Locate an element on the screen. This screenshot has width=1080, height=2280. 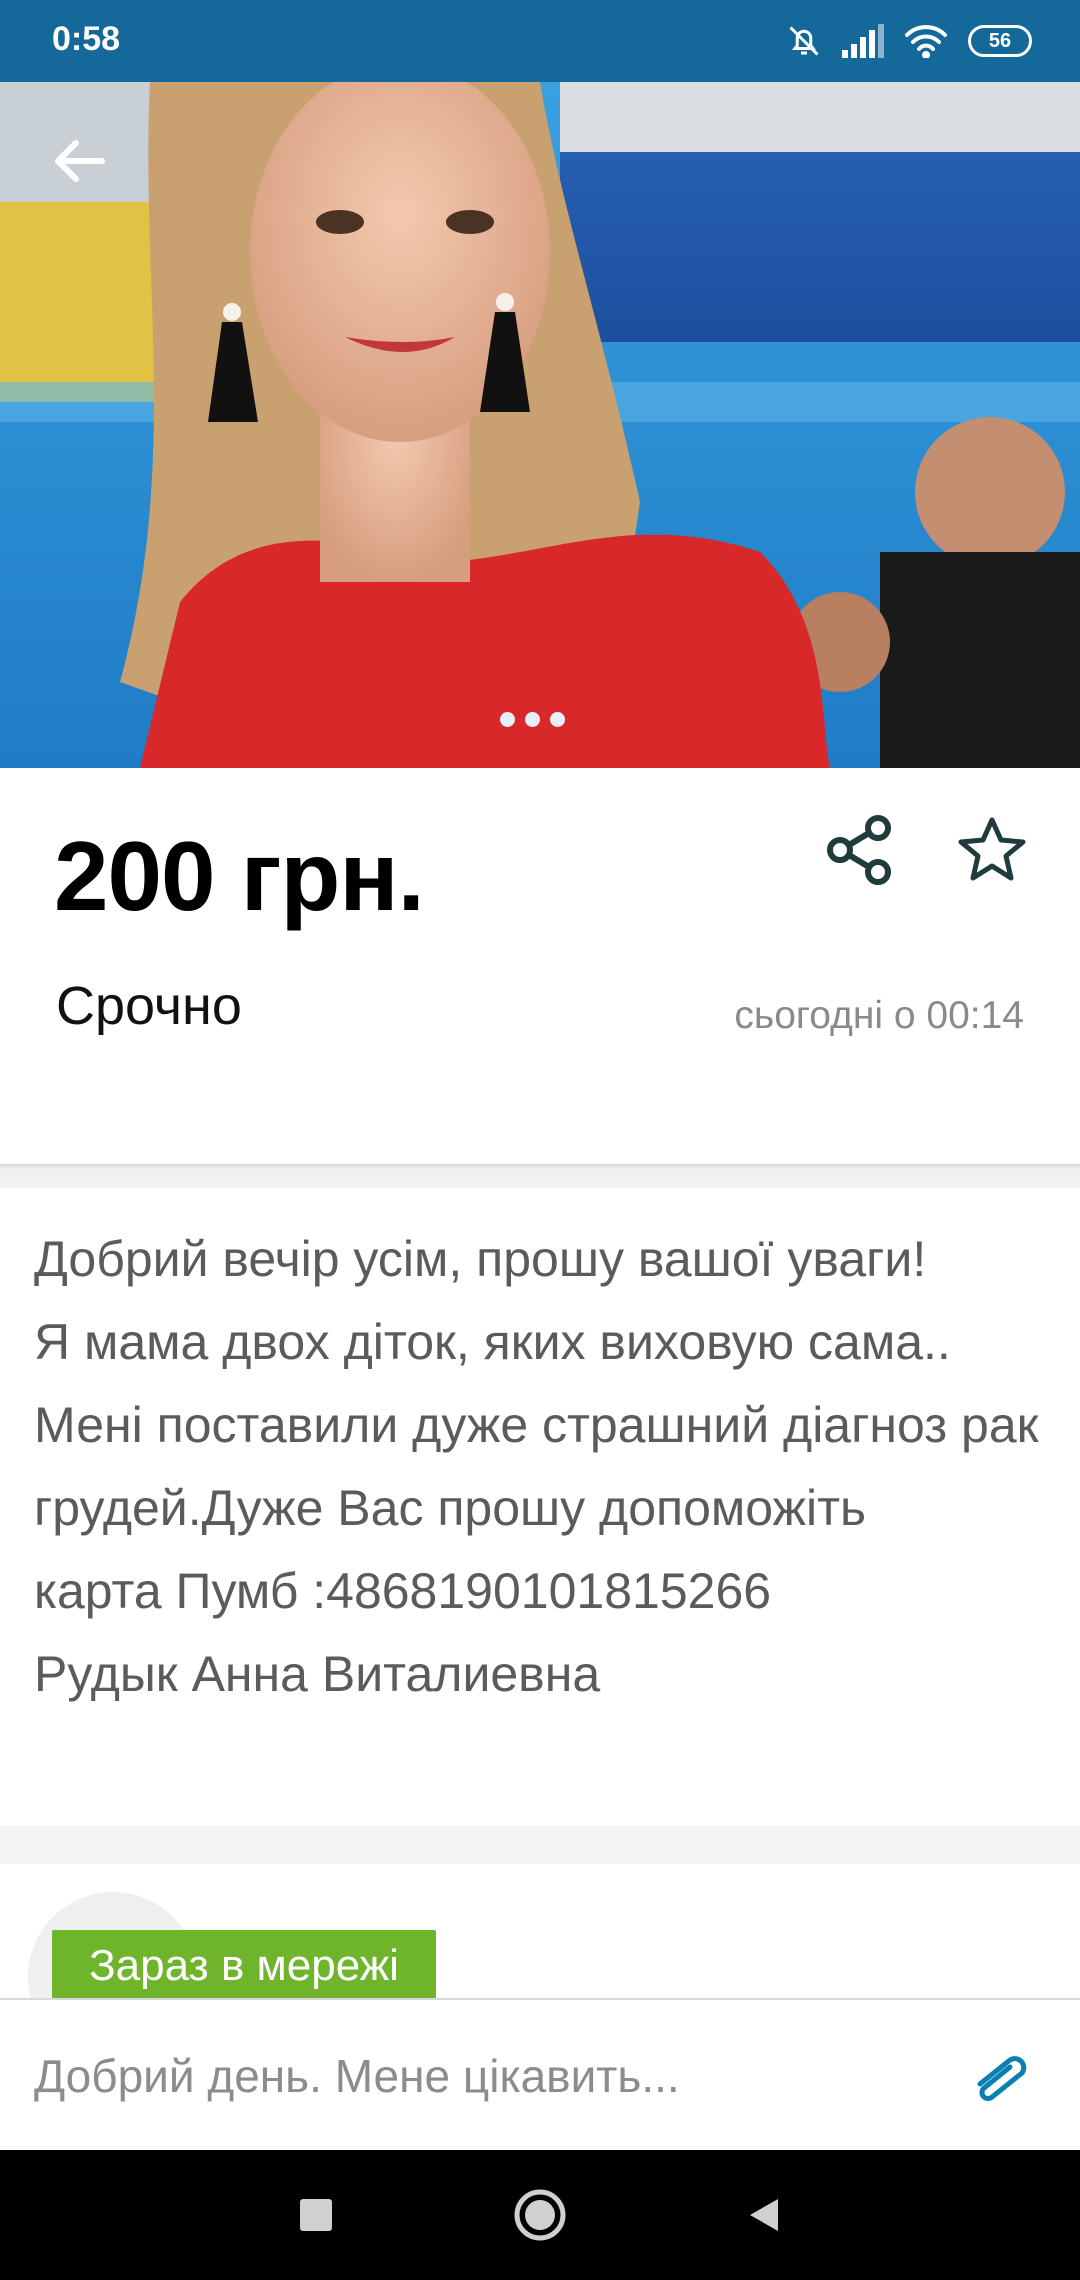
gallery-indicator is located at coordinates (532, 719).